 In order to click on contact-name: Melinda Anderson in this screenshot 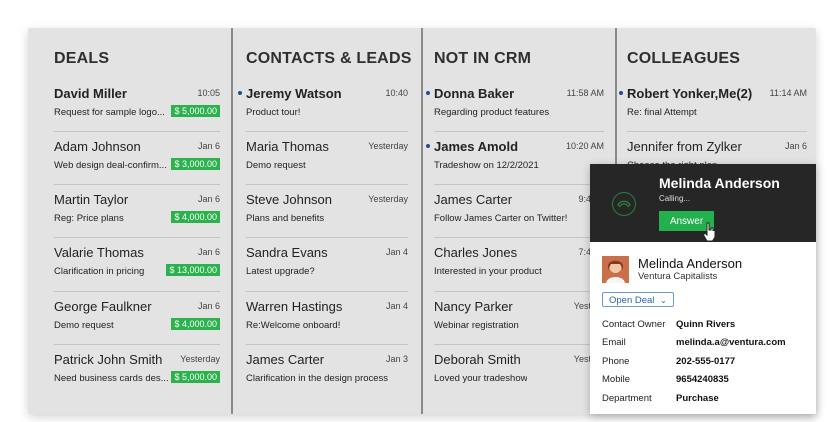, I will do `click(690, 263)`.